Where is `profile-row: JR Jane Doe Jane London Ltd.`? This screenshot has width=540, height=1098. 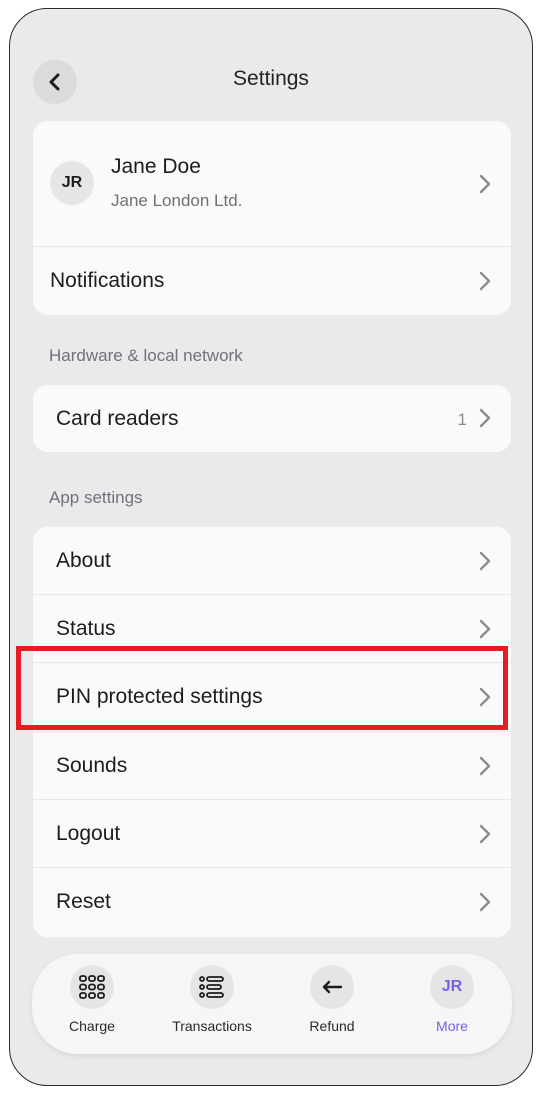
profile-row: JR Jane Doe Jane London Ltd. is located at coordinates (272, 184).